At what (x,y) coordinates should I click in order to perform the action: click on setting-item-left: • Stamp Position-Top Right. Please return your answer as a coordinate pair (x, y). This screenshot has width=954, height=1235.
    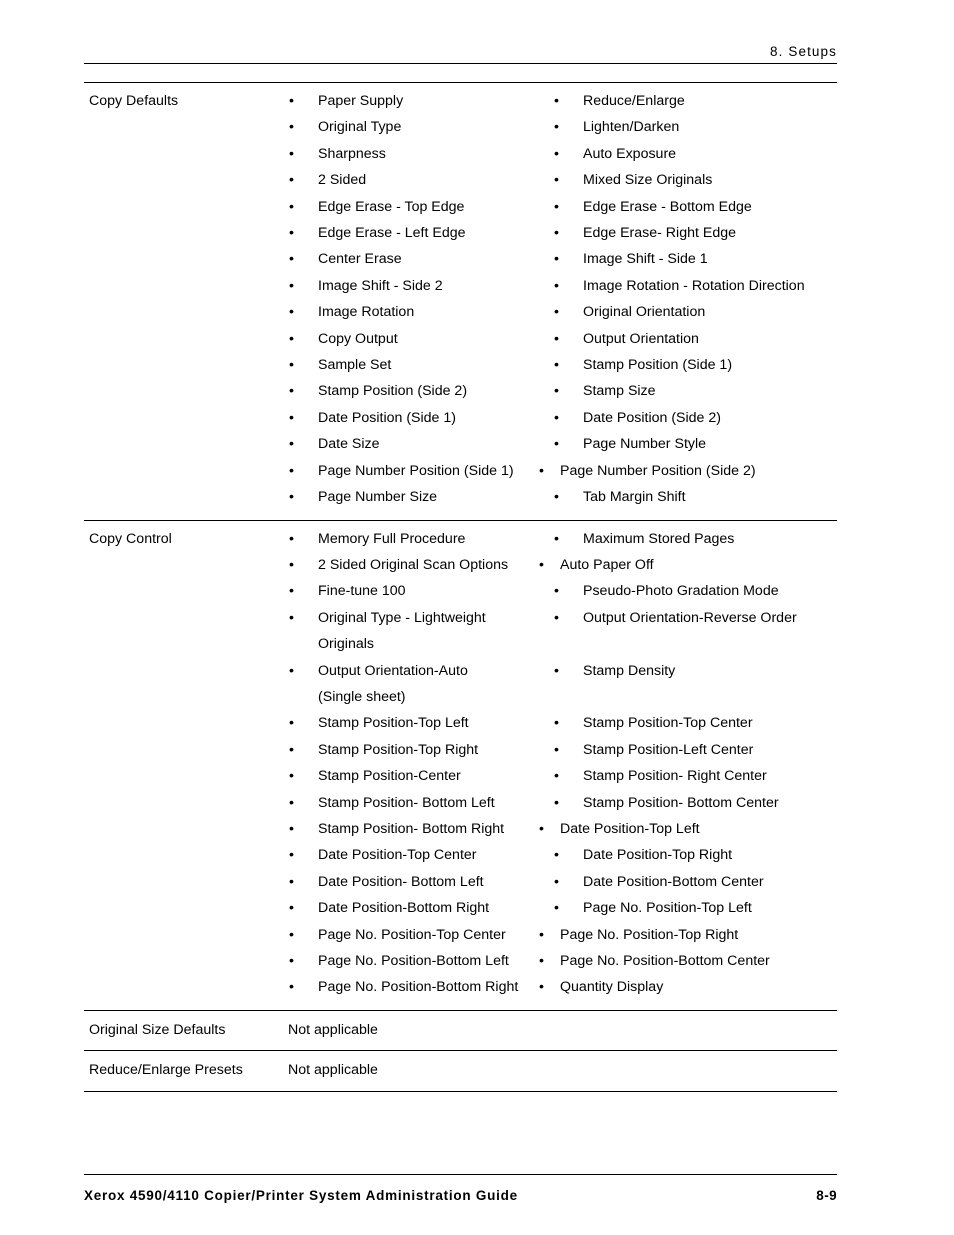
    Looking at the image, I should click on (420, 750).